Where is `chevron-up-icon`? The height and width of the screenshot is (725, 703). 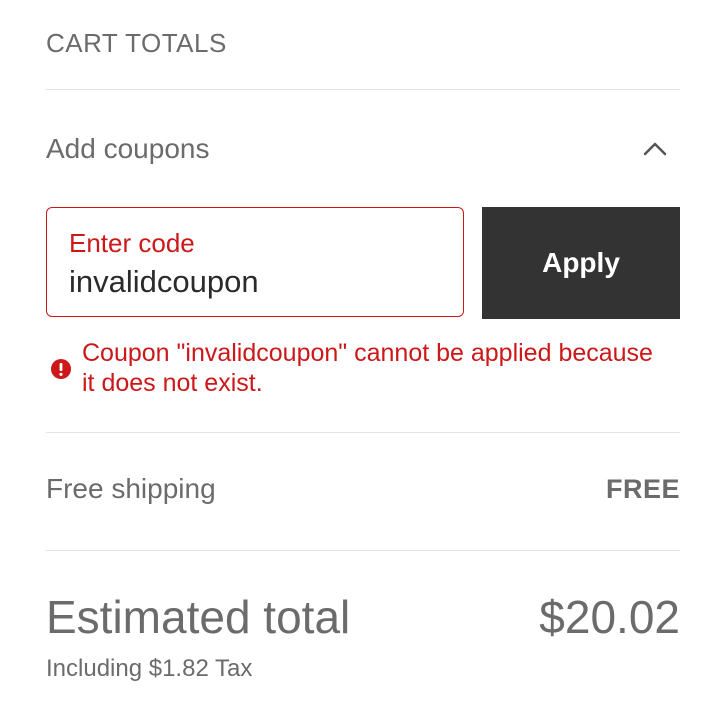
chevron-up-icon is located at coordinates (655, 149).